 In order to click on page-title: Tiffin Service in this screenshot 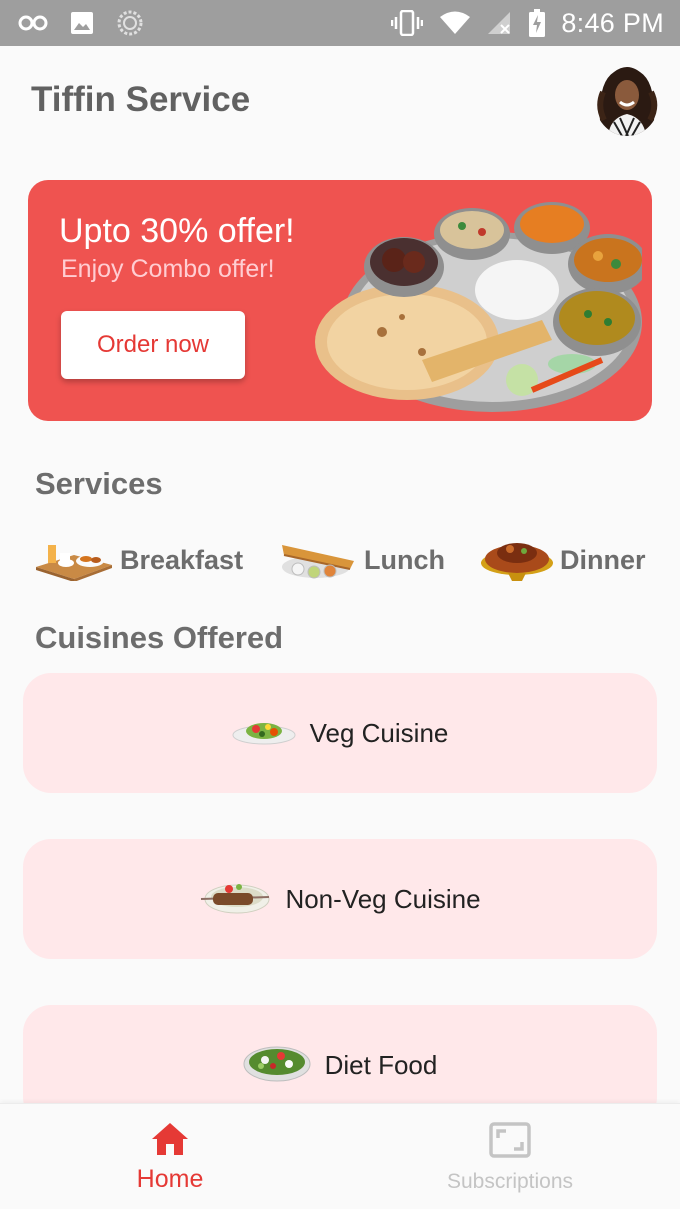, I will do `click(141, 99)`.